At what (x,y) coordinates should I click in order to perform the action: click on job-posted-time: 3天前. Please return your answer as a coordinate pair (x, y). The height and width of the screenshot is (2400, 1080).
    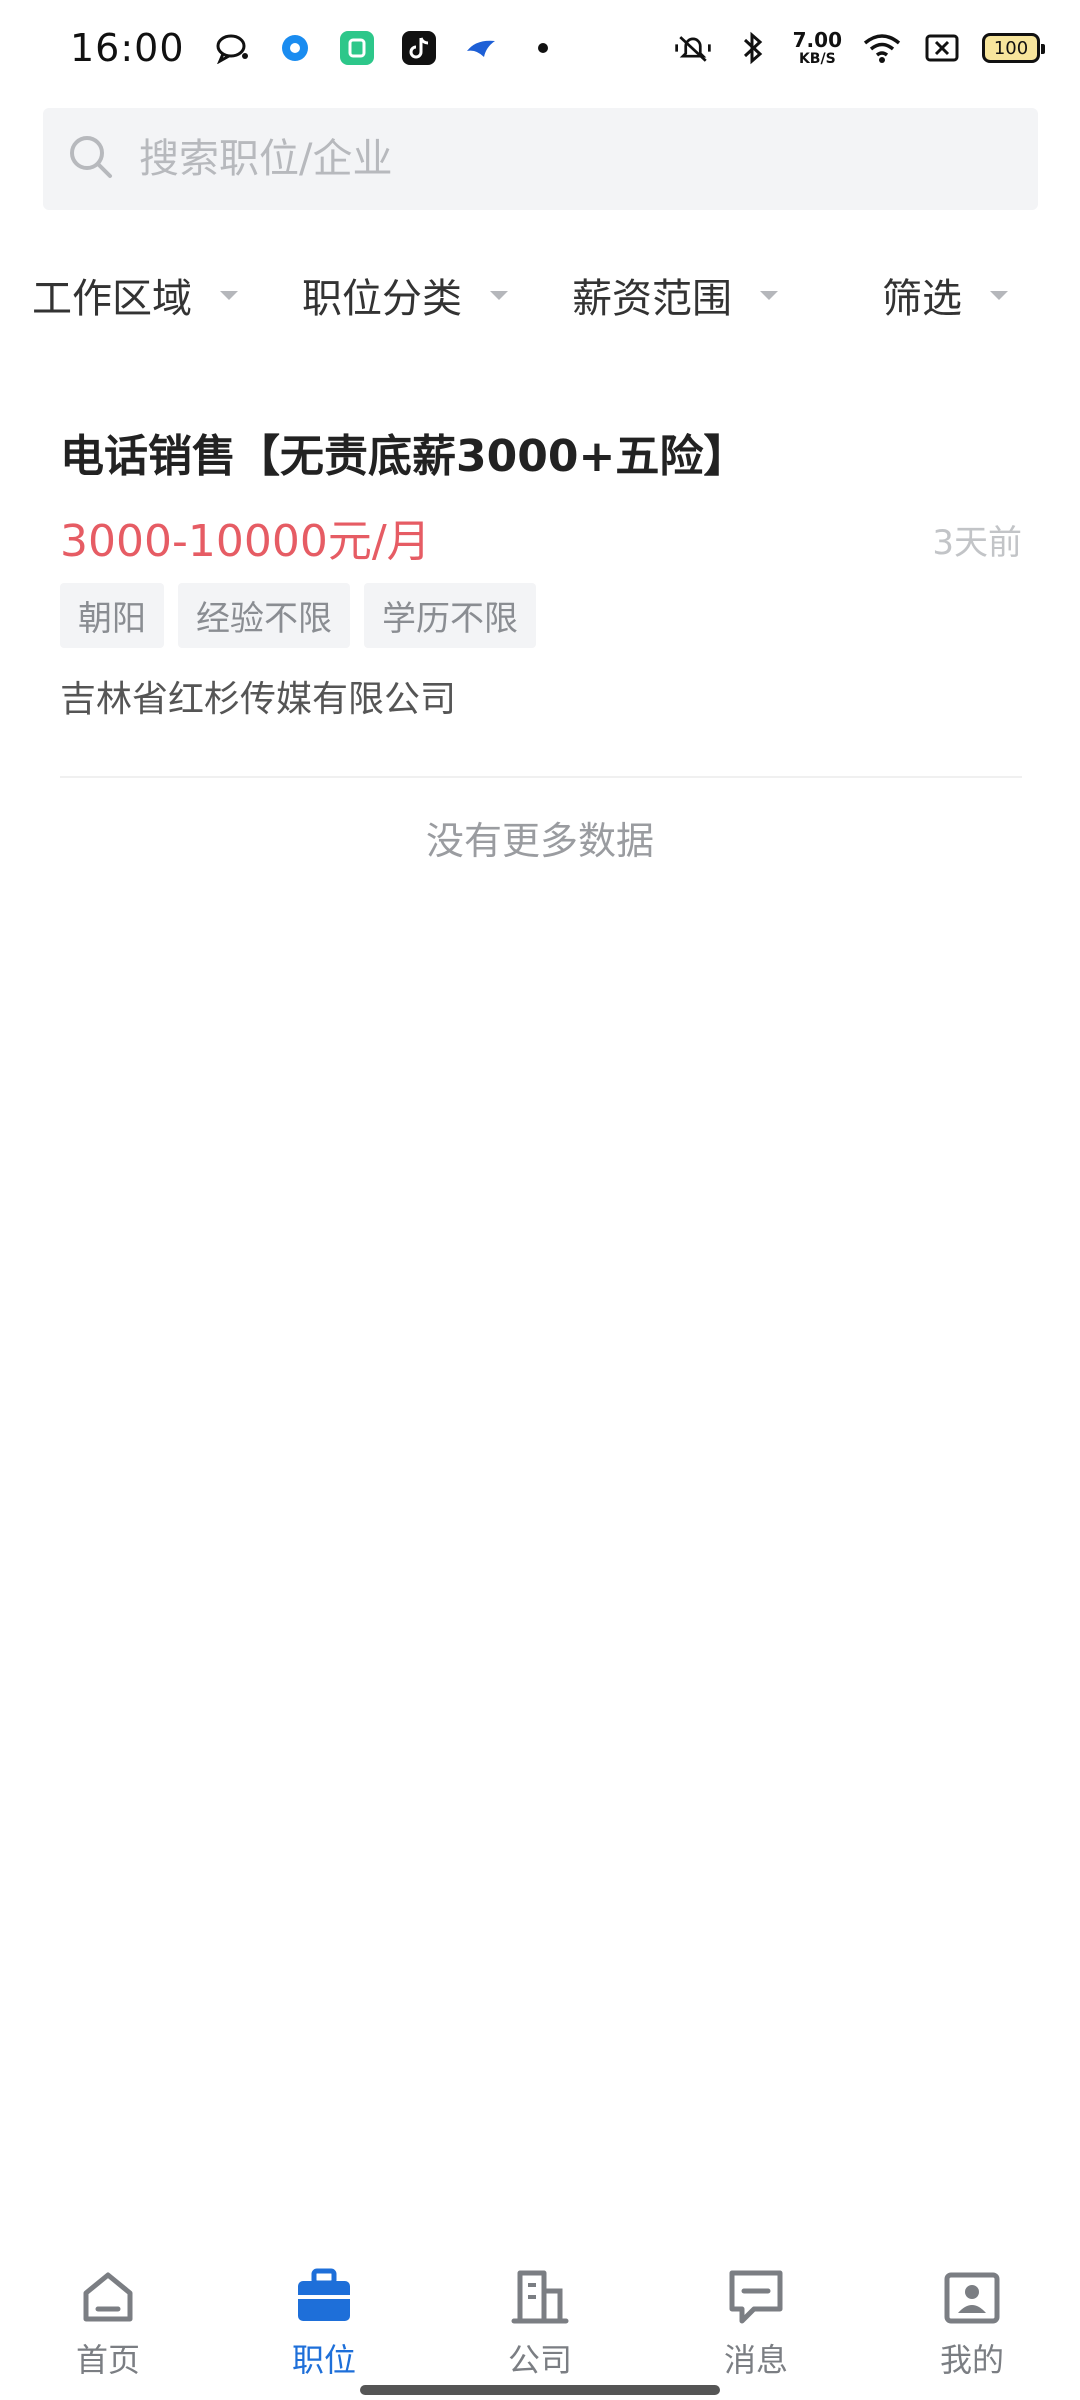
    Looking at the image, I should click on (977, 543).